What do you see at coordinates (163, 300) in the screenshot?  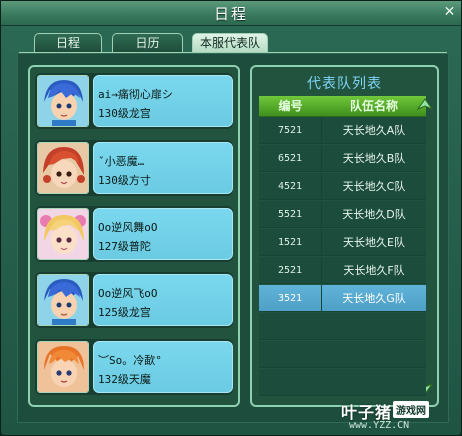 I see `member-card: Oo逆风飞oO 125级龙宫` at bounding box center [163, 300].